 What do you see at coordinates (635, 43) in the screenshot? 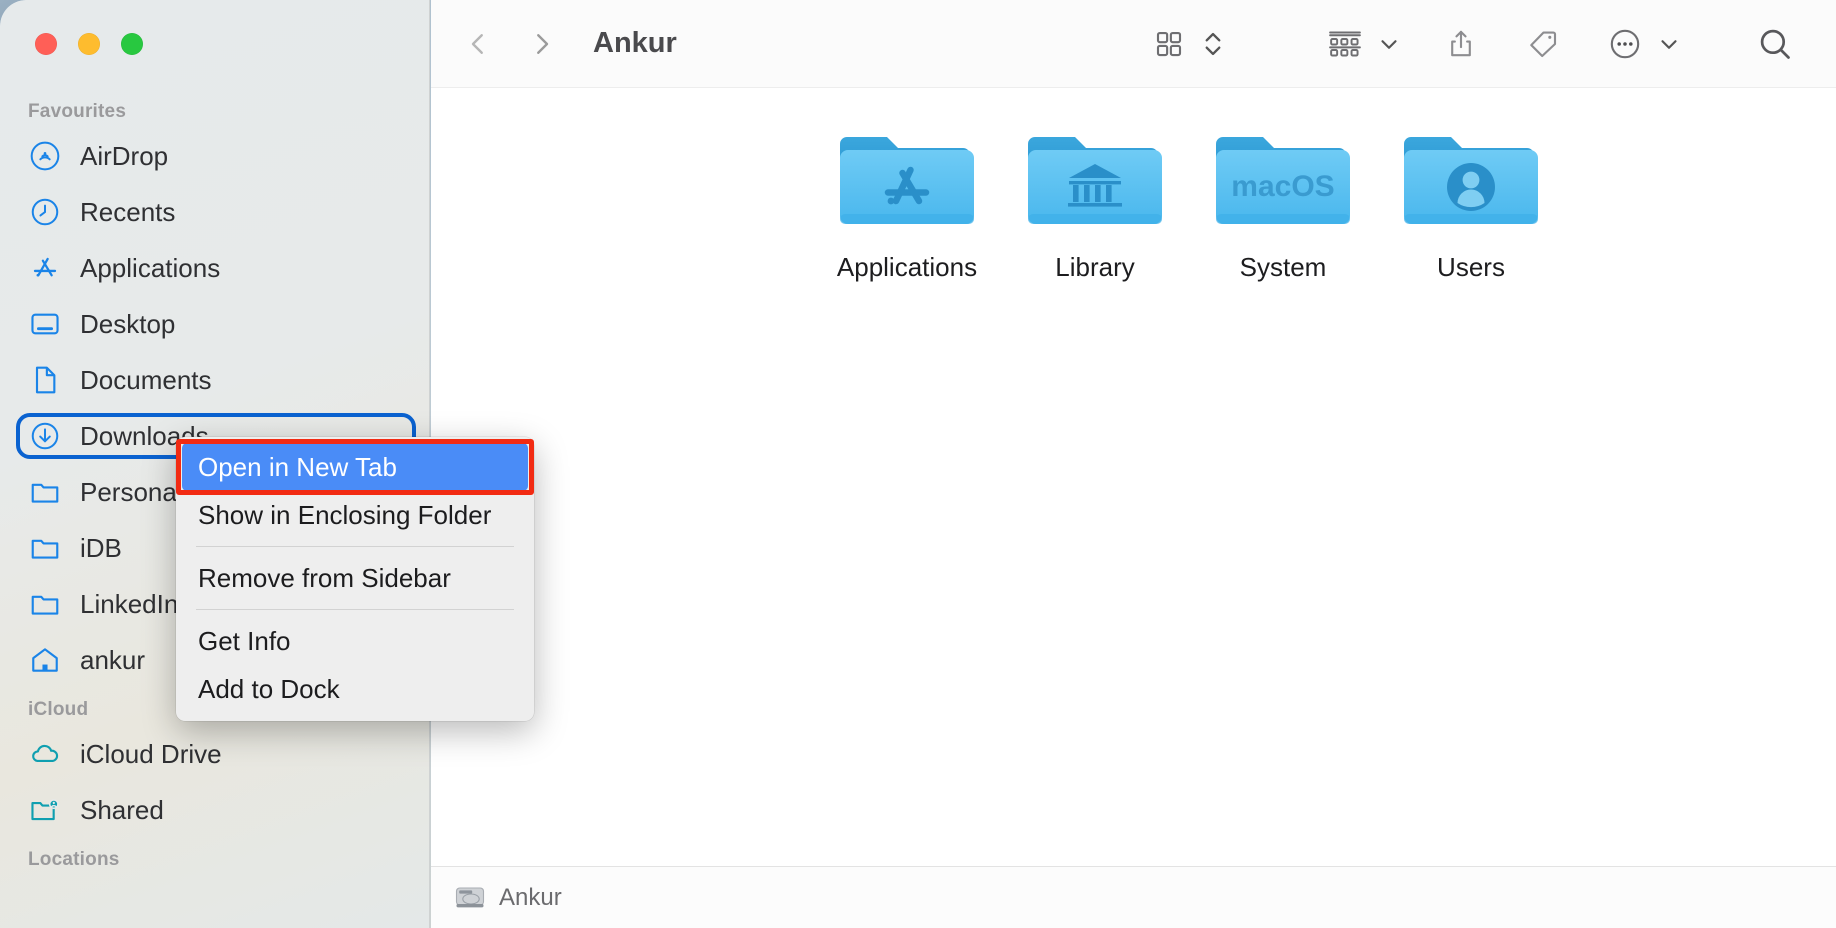
I see `page-title: Ankur` at bounding box center [635, 43].